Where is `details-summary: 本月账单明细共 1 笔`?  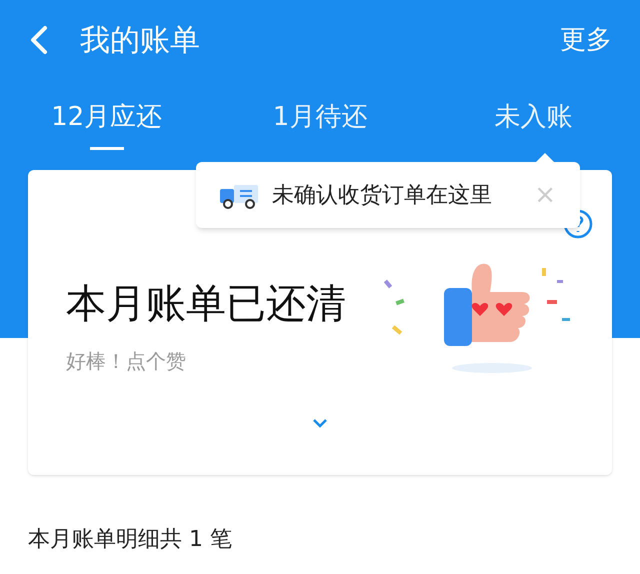
details-summary: 本月账单明细共 1 笔 is located at coordinates (130, 539).